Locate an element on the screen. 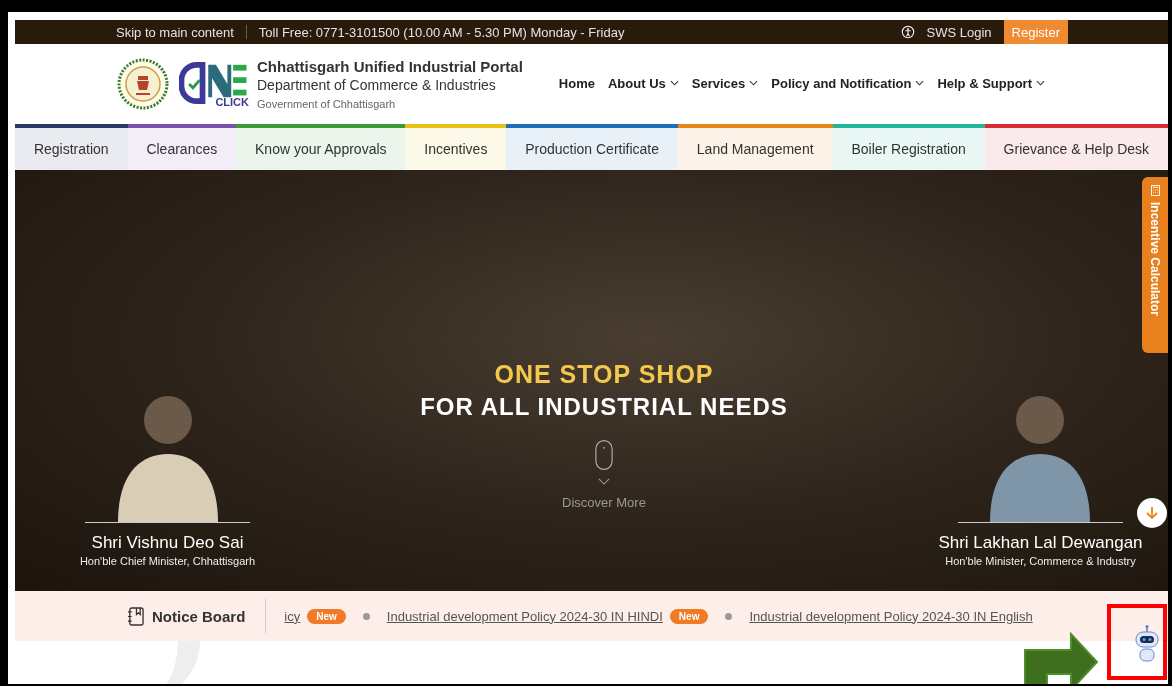 The image size is (1172, 686). mouse-icon is located at coordinates (604, 455).